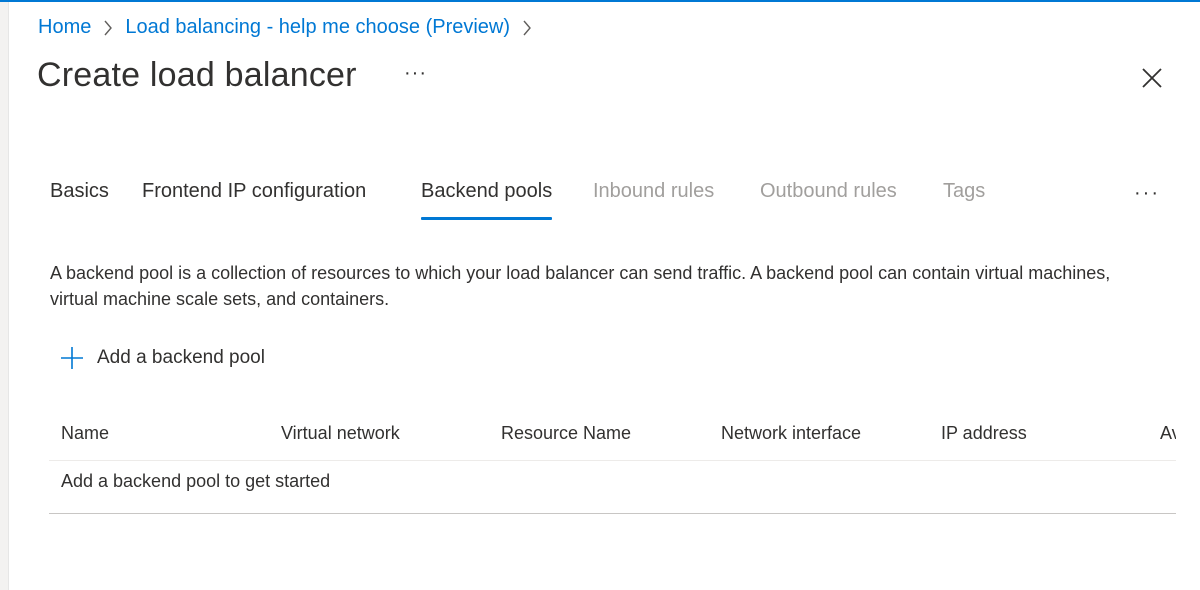 This screenshot has width=1200, height=590. I want to click on column-header-resource-name: Resource Name, so click(566, 433).